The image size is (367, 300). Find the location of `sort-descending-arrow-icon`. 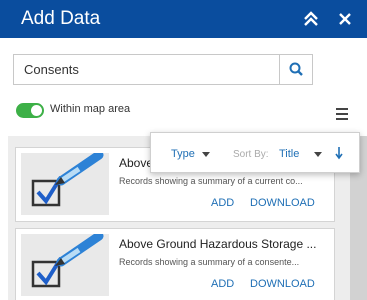

sort-descending-arrow-icon is located at coordinates (339, 153).